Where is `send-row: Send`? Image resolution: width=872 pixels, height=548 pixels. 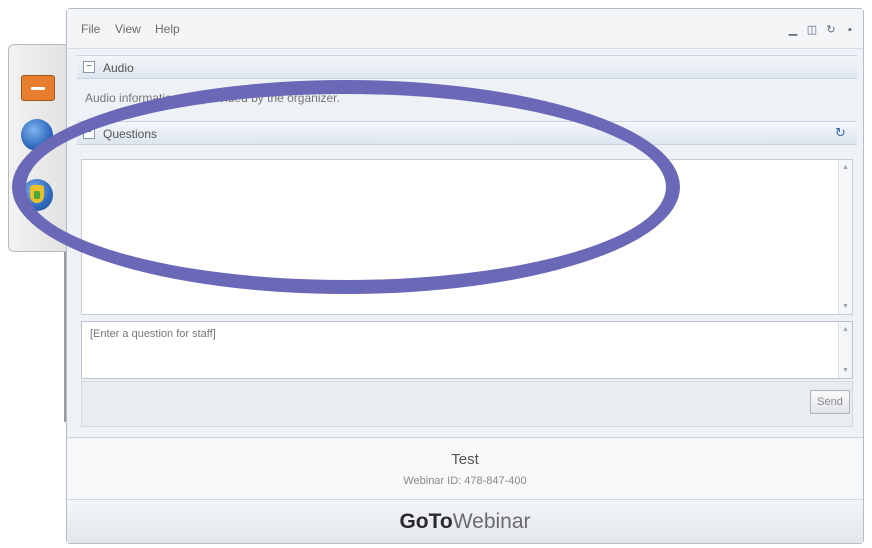 send-row: Send is located at coordinates (467, 404).